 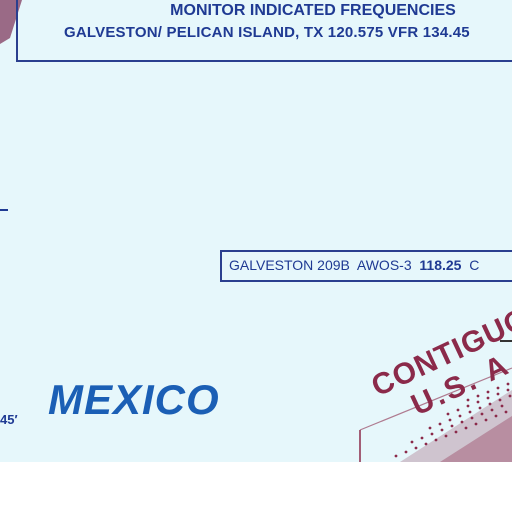 I want to click on awos-info-text: GALVESTON 209B AWOS-3 118.25 C, so click(x=354, y=265).